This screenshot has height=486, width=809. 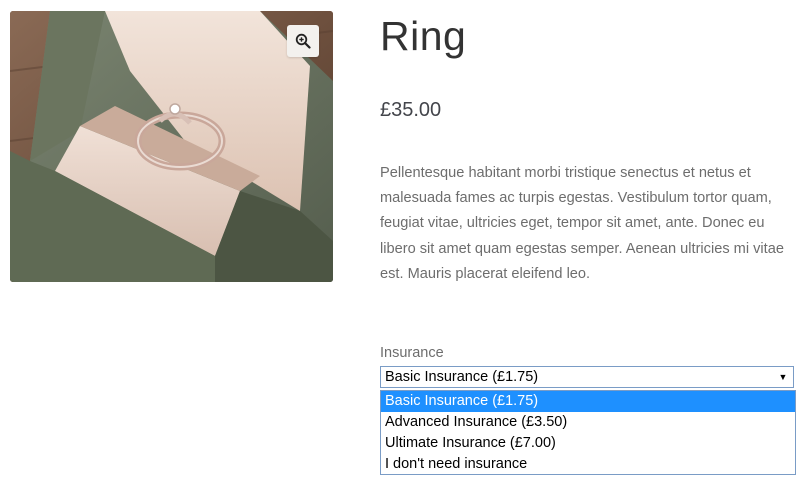 What do you see at coordinates (587, 377) in the screenshot?
I see `insurance-select: Basic Insurance (£1.75) ▼` at bounding box center [587, 377].